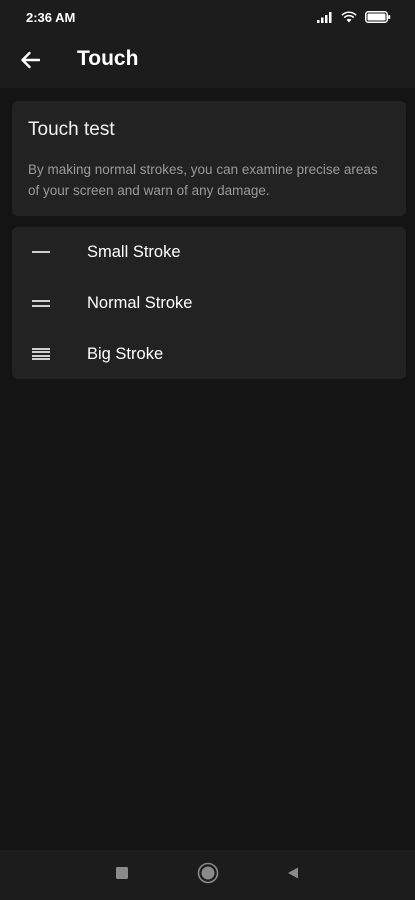  What do you see at coordinates (325, 17) in the screenshot?
I see `signal-icon` at bounding box center [325, 17].